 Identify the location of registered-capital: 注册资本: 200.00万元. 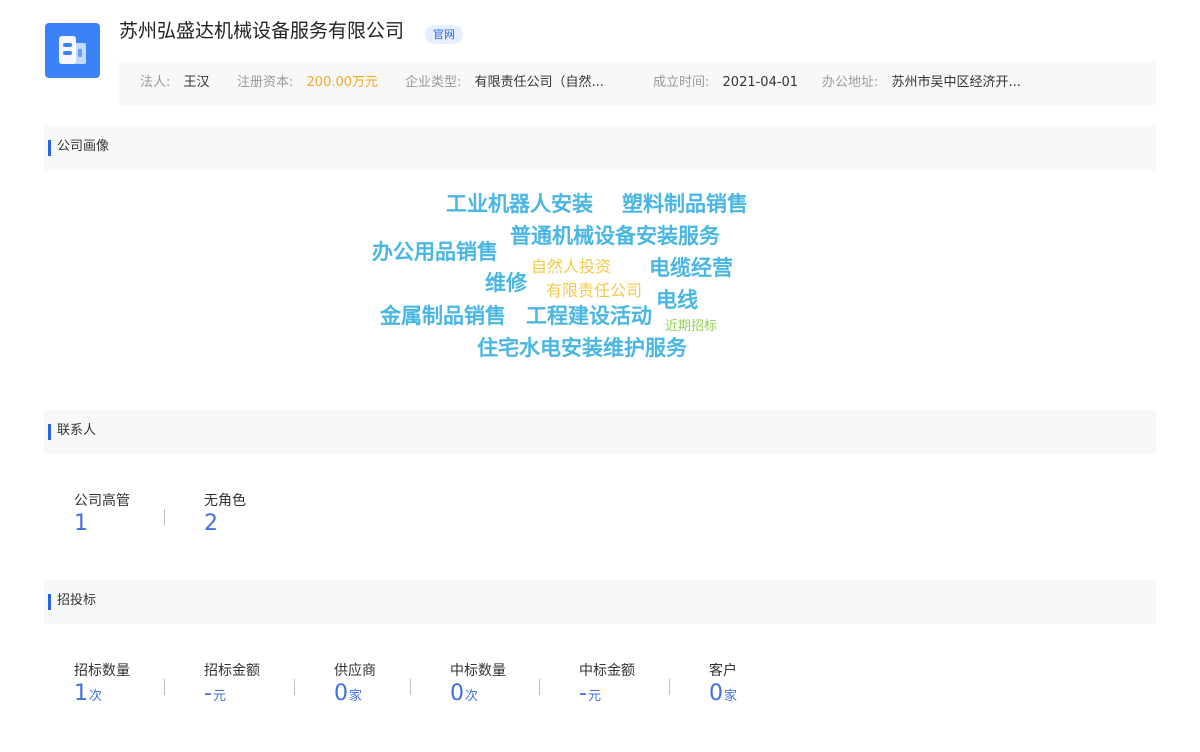
(307, 83).